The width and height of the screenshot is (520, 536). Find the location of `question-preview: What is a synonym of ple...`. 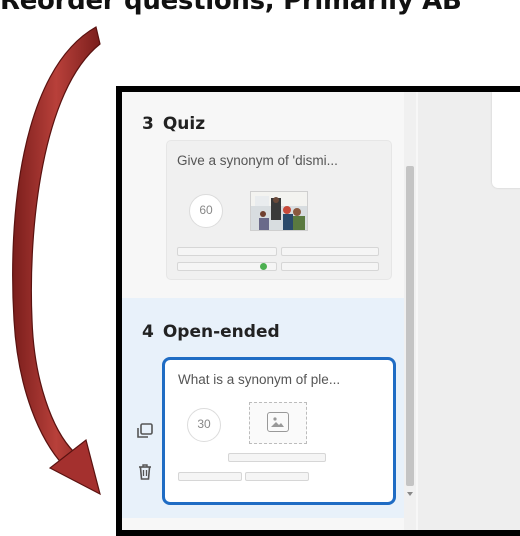

question-preview: What is a synonym of ple... is located at coordinates (259, 379).